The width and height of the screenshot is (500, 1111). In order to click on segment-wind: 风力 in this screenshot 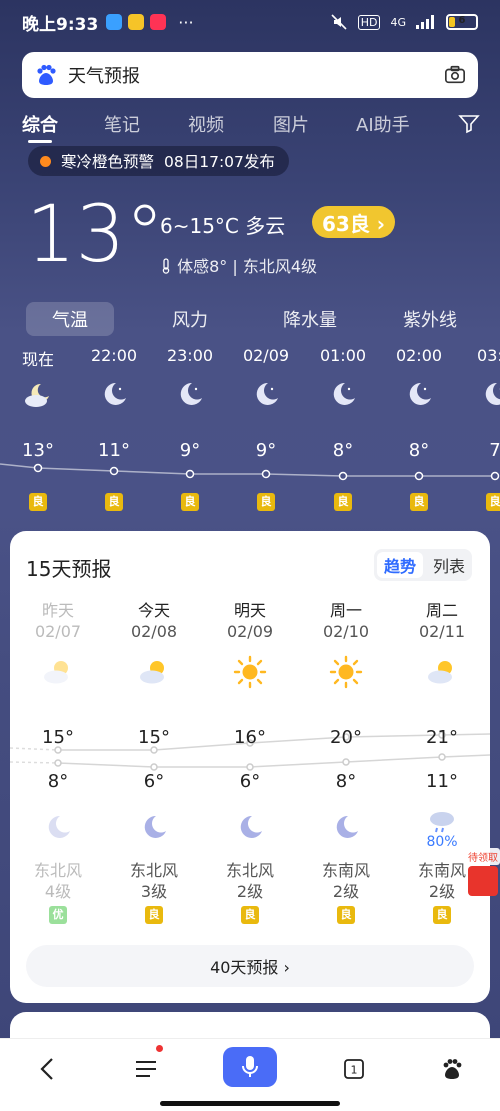, I will do `click(190, 319)`.